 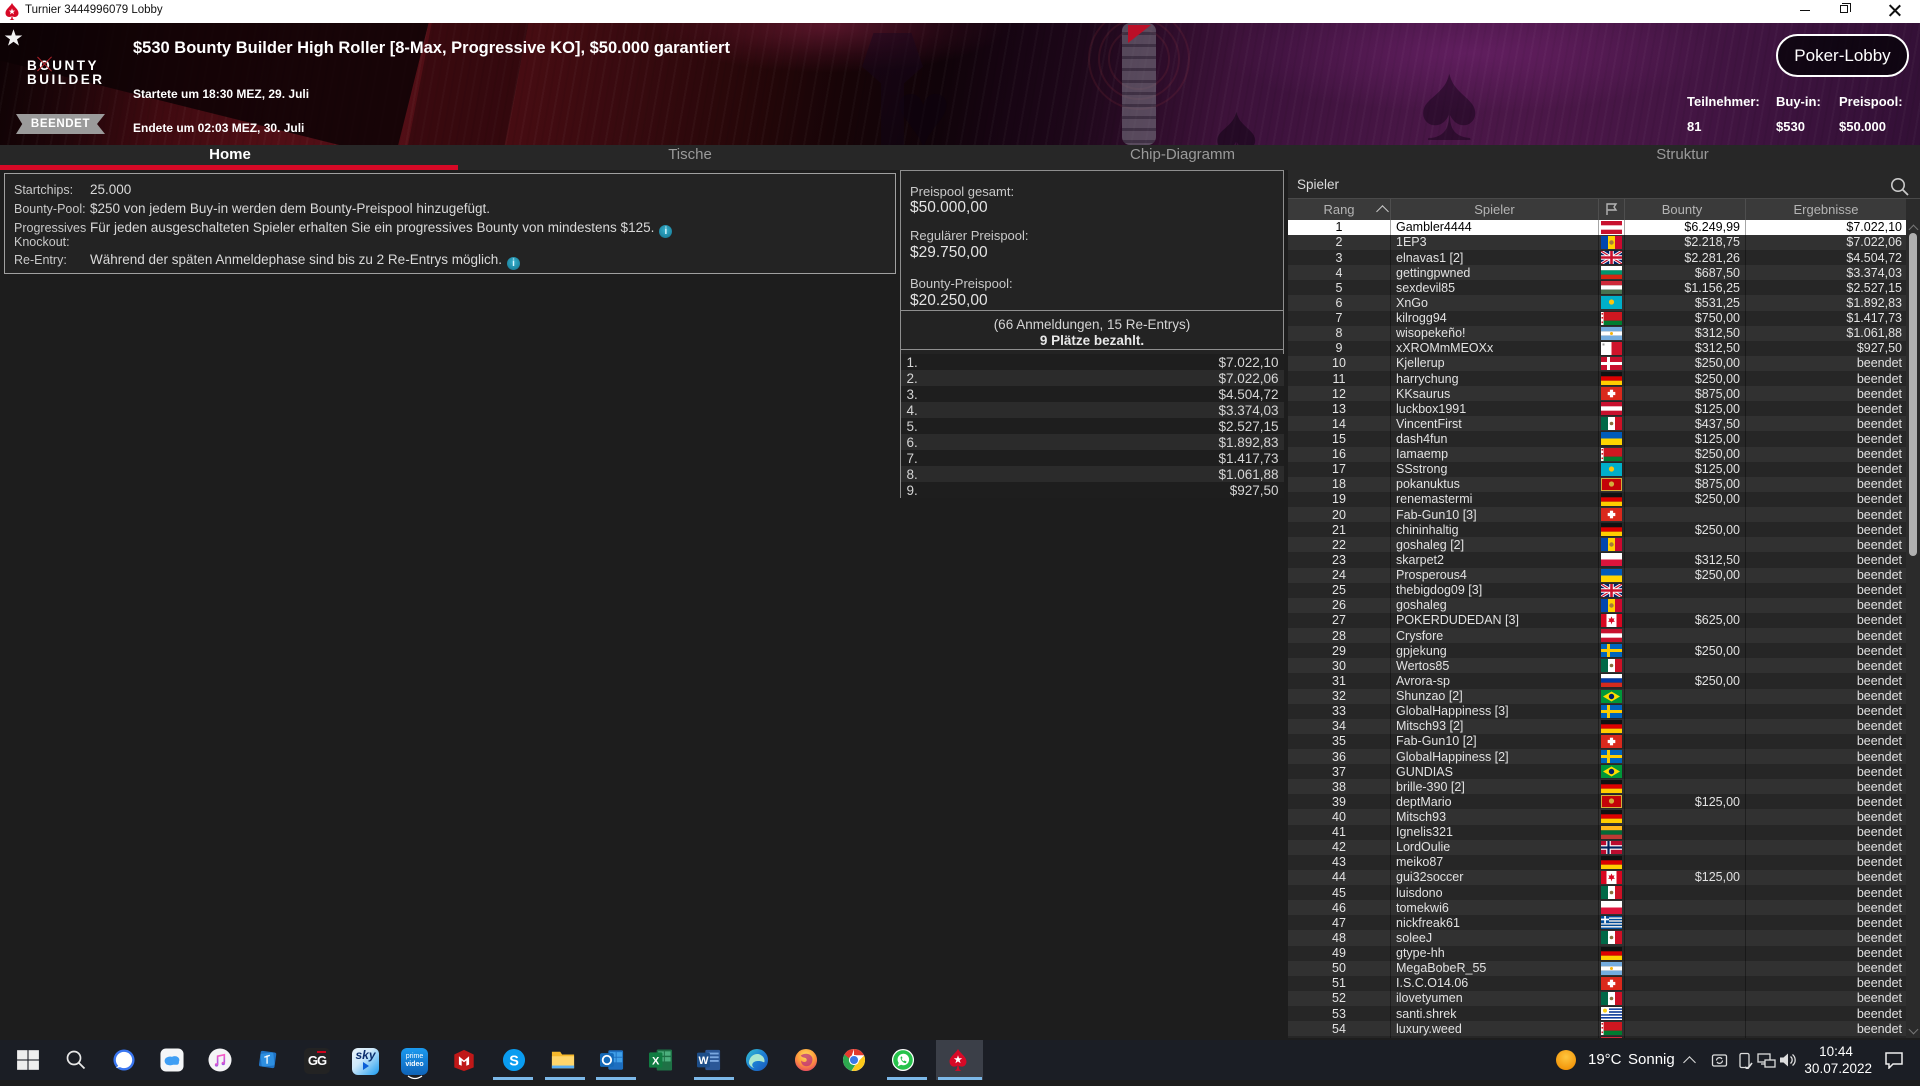 What do you see at coordinates (514, 1061) in the screenshot?
I see `svg-text: S` at bounding box center [514, 1061].